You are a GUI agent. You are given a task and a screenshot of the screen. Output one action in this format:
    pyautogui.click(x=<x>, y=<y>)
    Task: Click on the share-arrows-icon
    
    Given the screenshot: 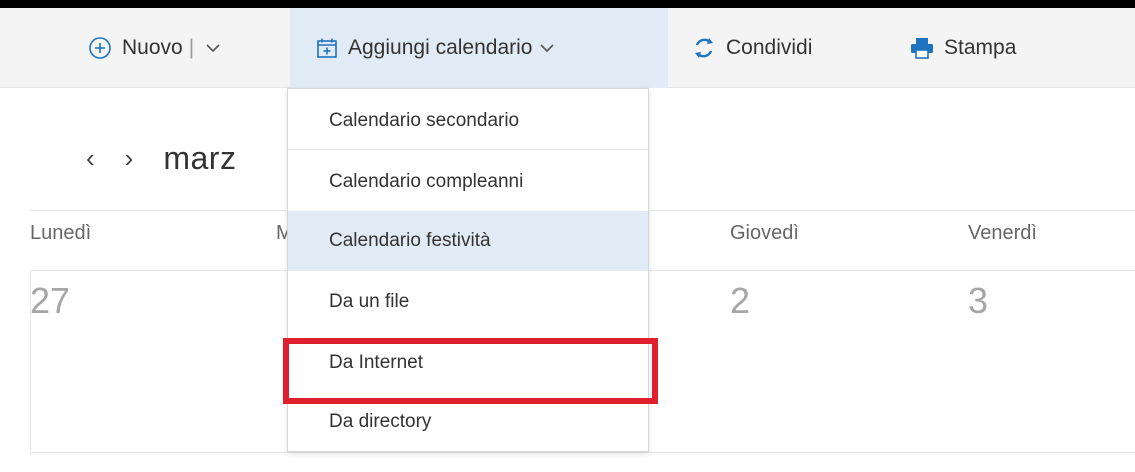 What is the action you would take?
    pyautogui.click(x=704, y=48)
    